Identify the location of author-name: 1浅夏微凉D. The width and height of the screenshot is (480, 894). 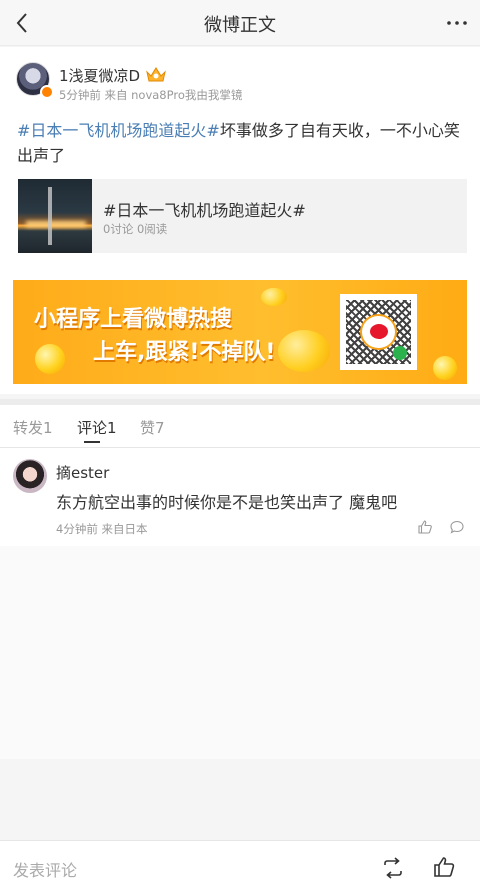
(99, 75).